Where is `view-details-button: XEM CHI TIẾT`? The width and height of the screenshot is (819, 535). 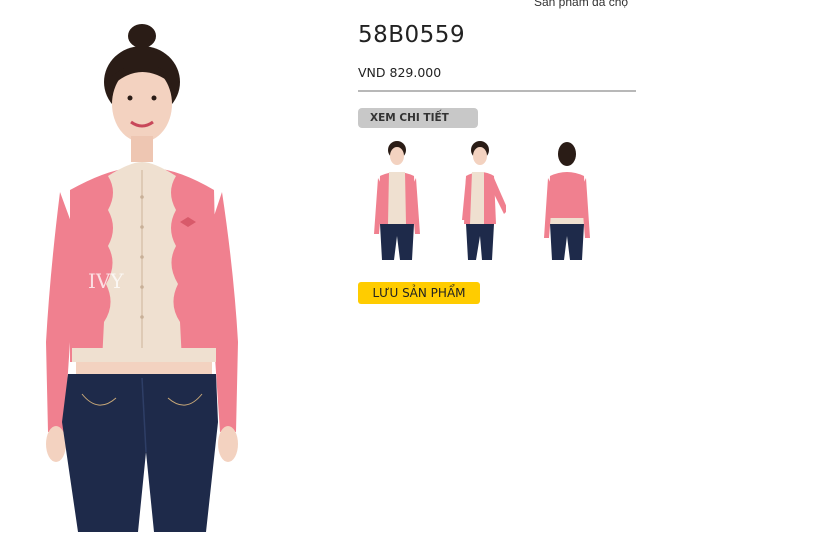 view-details-button: XEM CHI TIẾT is located at coordinates (418, 118).